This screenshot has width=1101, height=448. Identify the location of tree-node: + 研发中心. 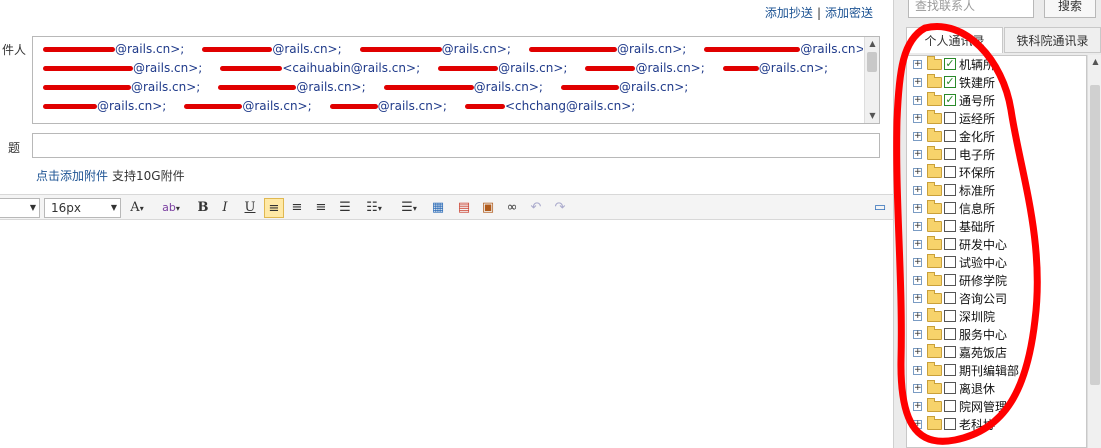
(996, 245).